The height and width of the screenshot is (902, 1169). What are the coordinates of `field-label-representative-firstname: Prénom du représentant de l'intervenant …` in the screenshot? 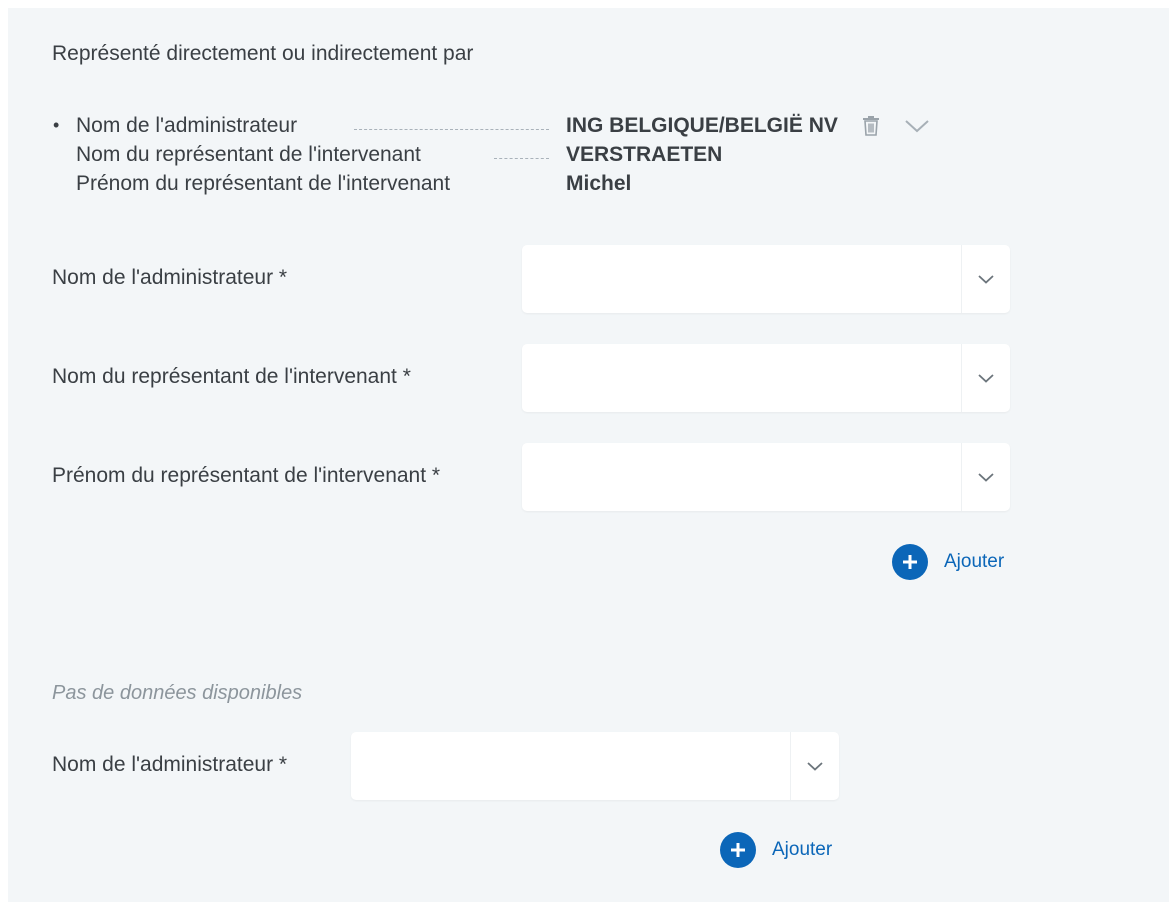 It's located at (246, 475).